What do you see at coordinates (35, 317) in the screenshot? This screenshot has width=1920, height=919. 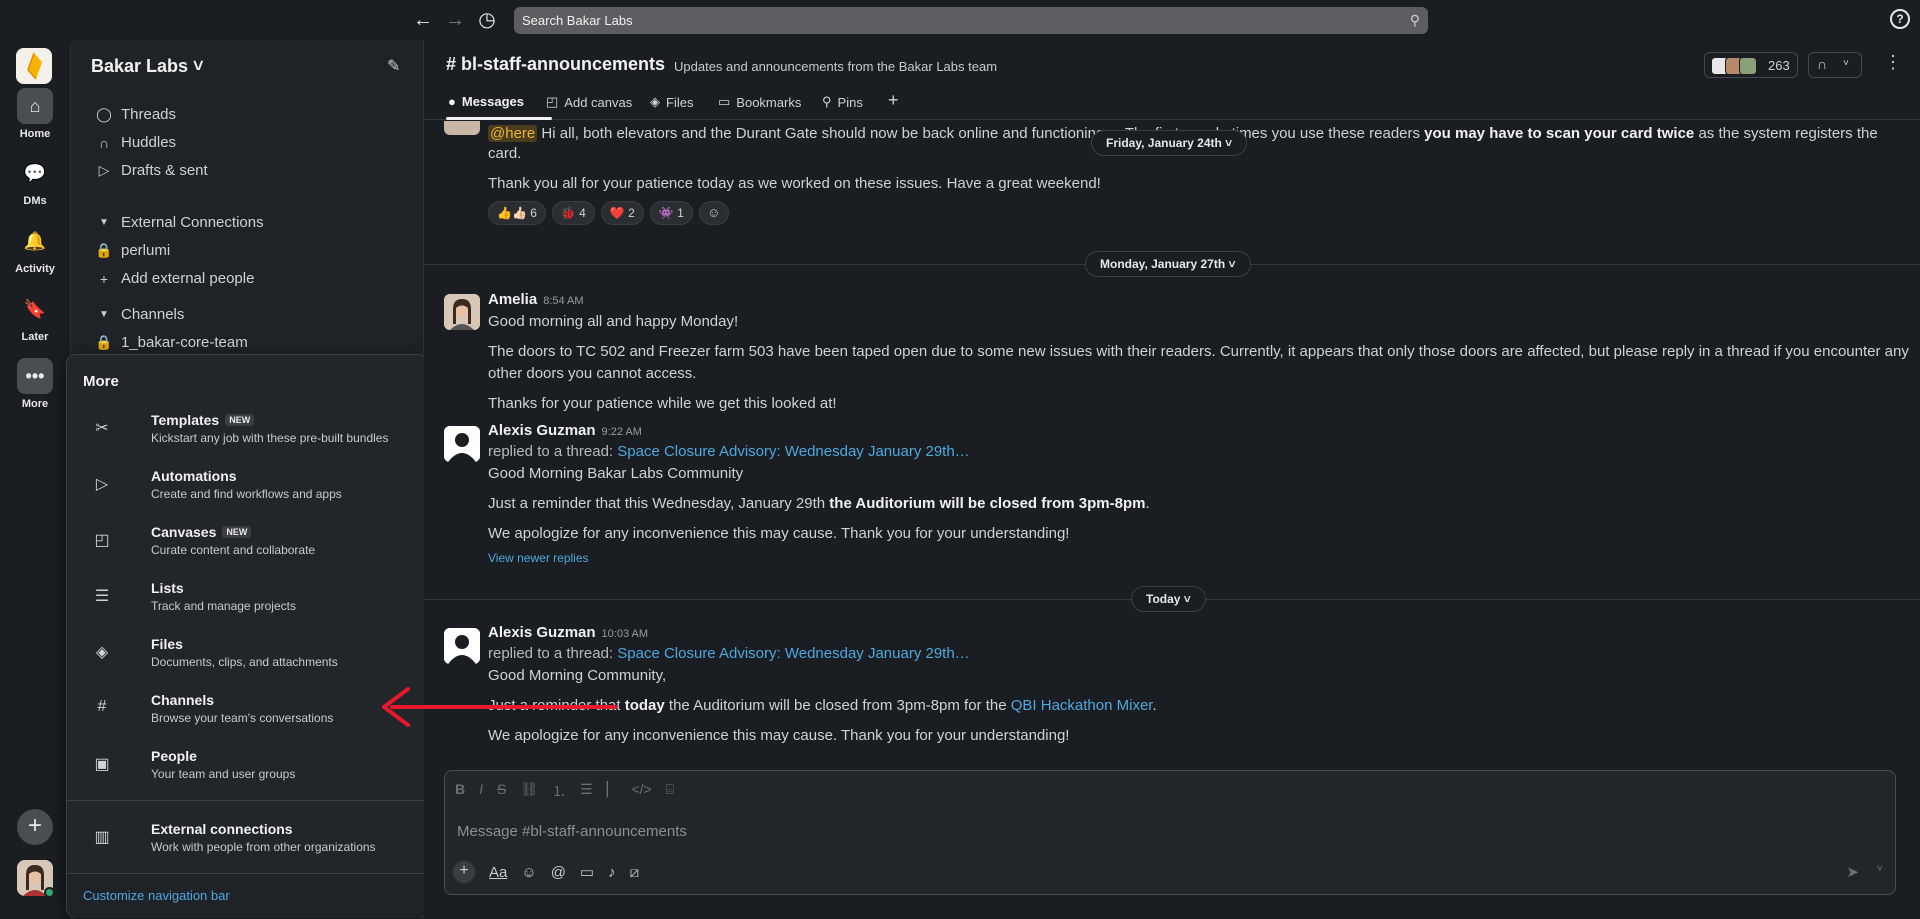 I see `rail-later: 🔖 Later` at bounding box center [35, 317].